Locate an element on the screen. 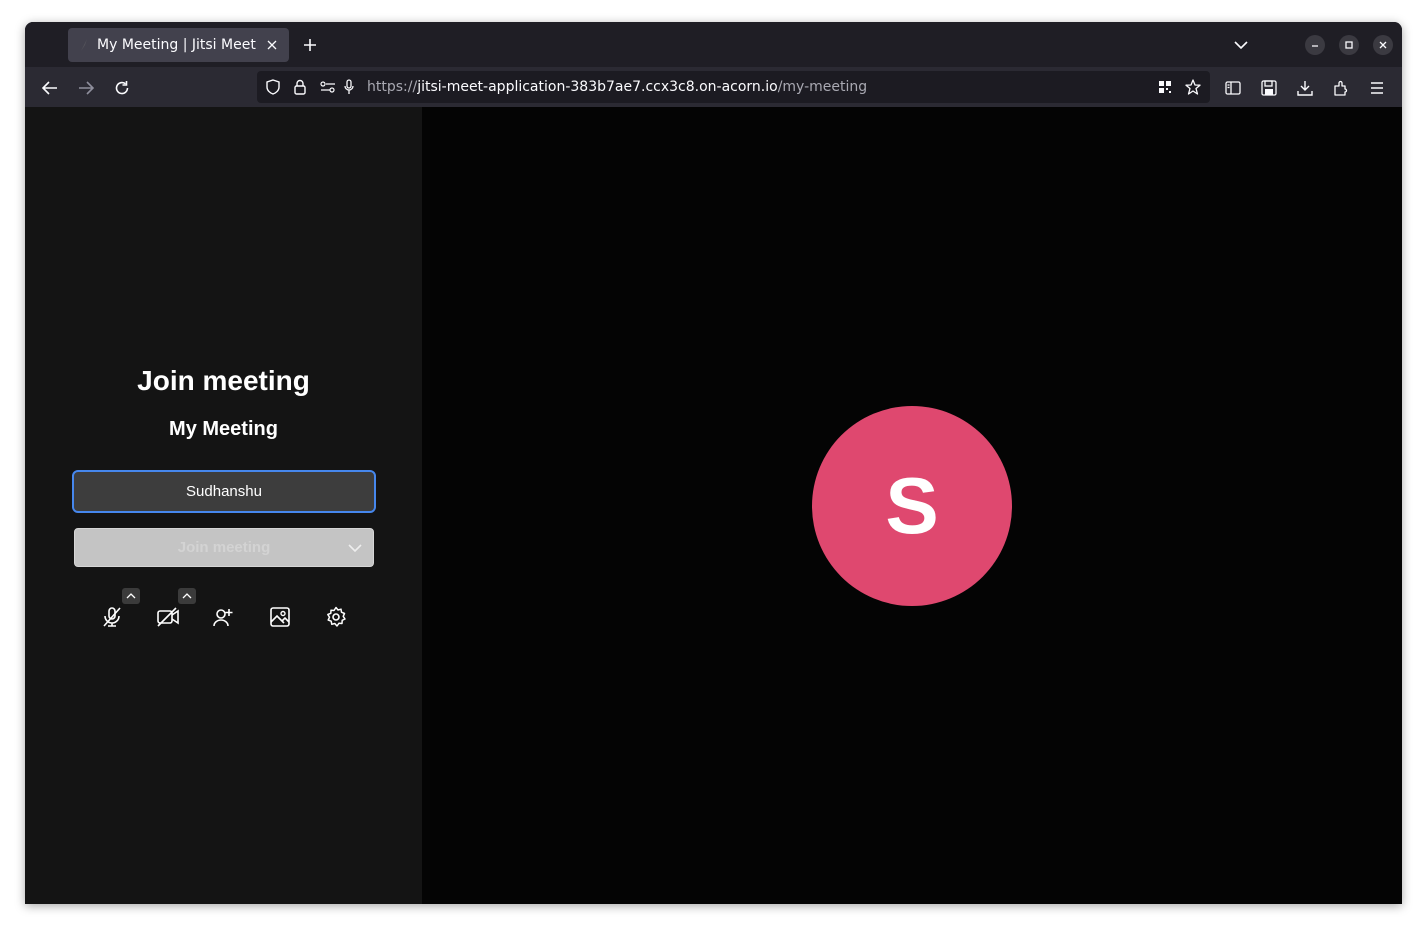 This screenshot has width=1427, height=932. lock-icon is located at coordinates (300, 87).